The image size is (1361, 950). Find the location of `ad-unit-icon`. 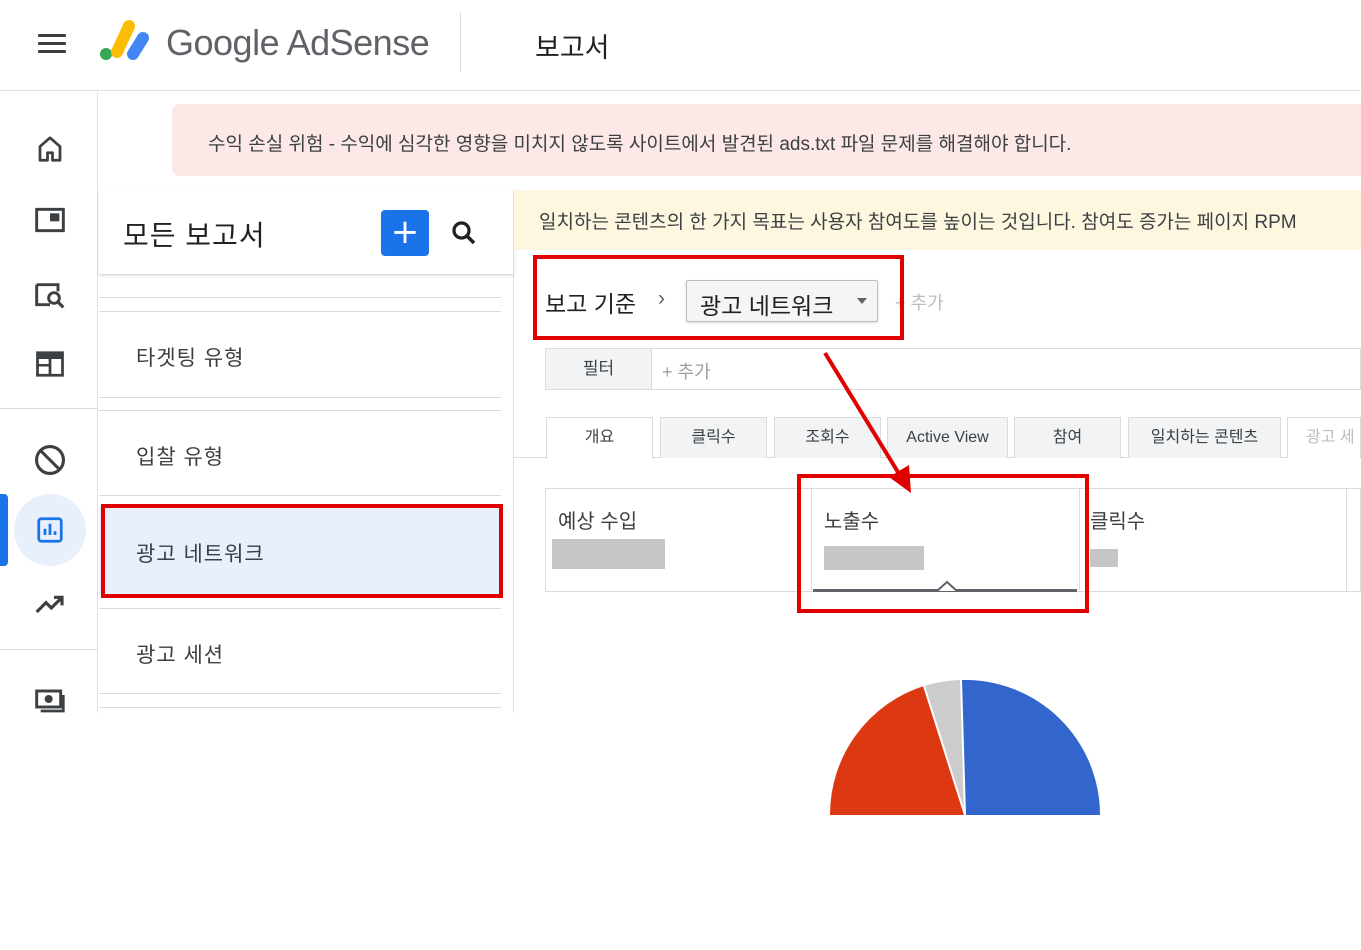

ad-unit-icon is located at coordinates (50, 220).